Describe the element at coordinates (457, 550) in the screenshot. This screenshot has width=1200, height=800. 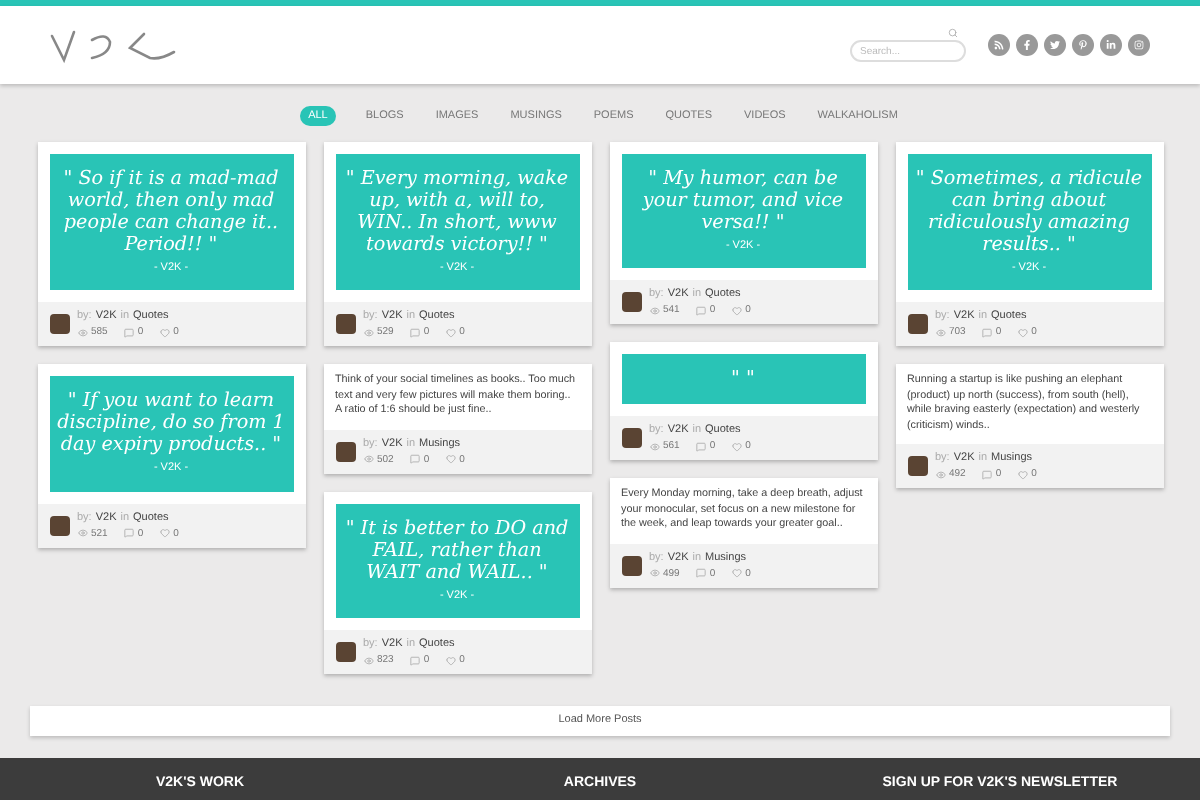
I see `quote-text: " It is better to DO and FAIL, rather than WAIT and WAIL.. "` at that location.